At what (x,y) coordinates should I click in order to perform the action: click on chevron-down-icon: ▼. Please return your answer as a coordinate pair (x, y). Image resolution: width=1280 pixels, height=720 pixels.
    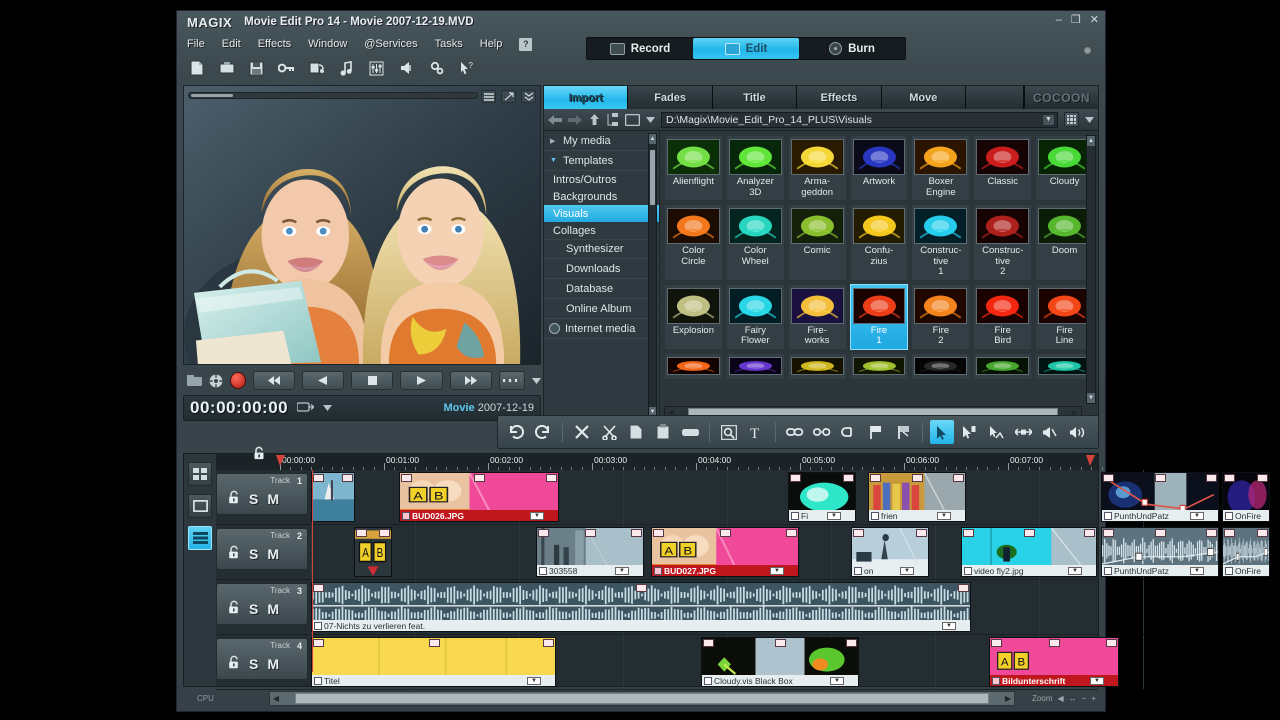
    Looking at the image, I should click on (554, 160).